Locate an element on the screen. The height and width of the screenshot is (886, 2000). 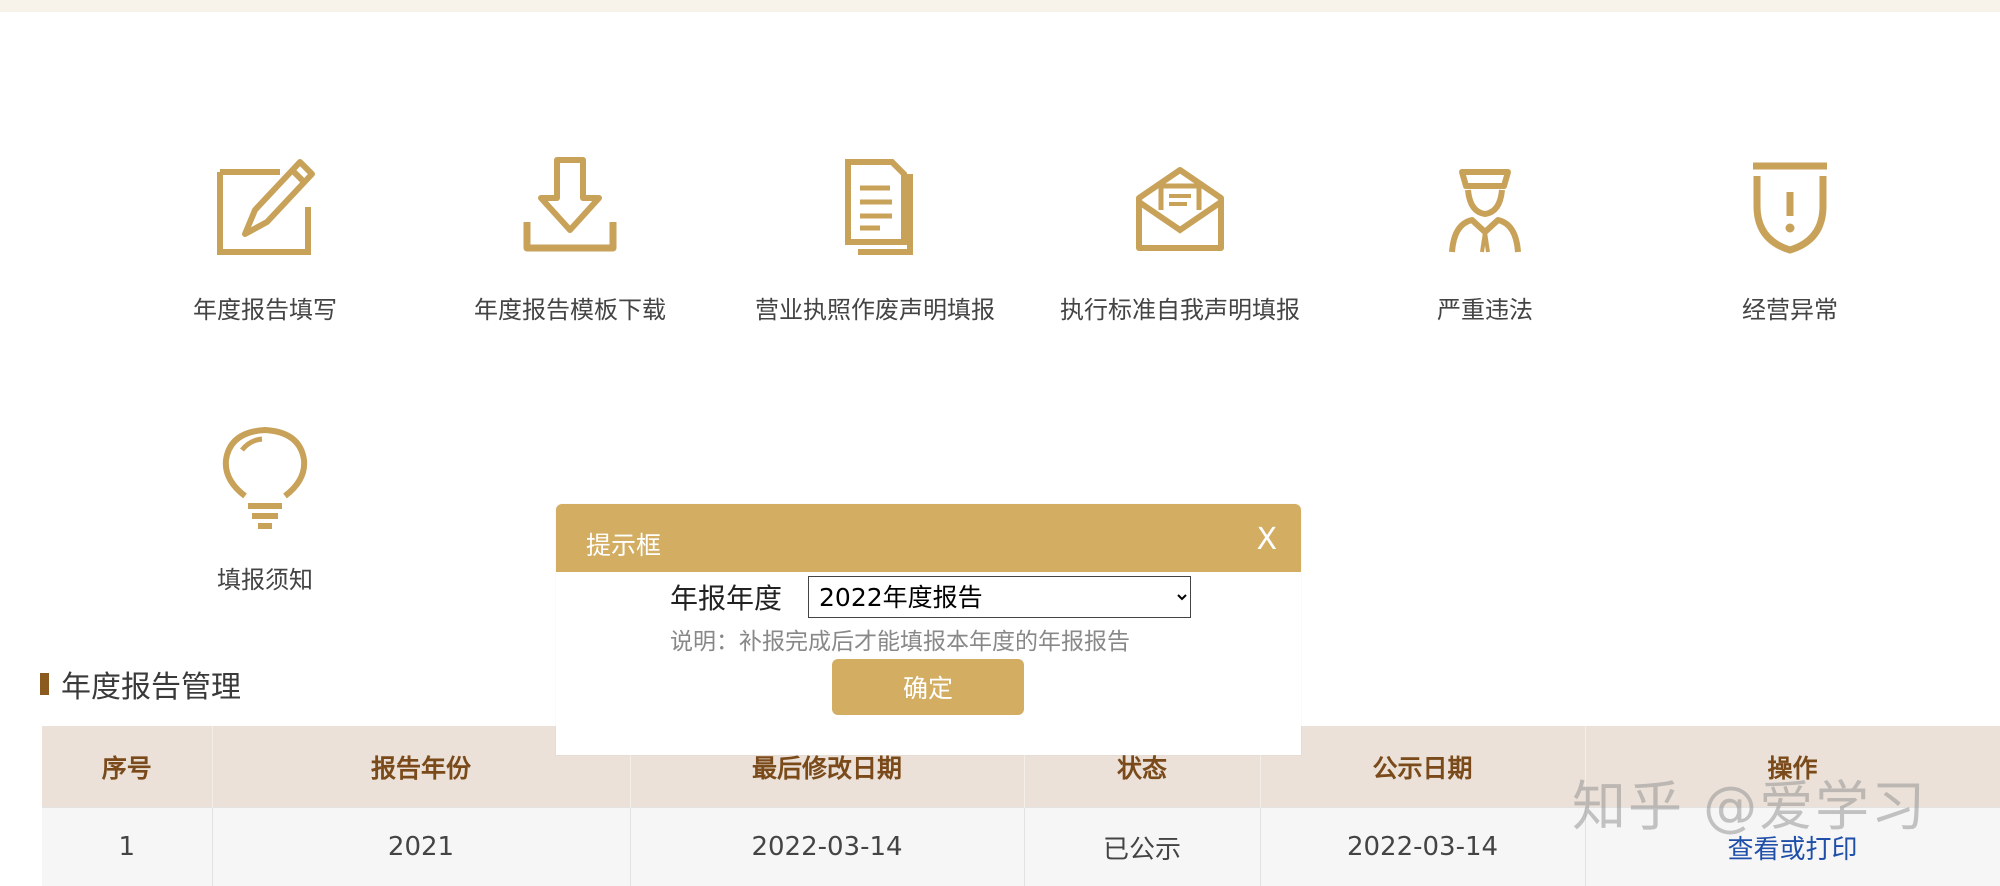
section-title: 年度报告管理 is located at coordinates (140, 684).